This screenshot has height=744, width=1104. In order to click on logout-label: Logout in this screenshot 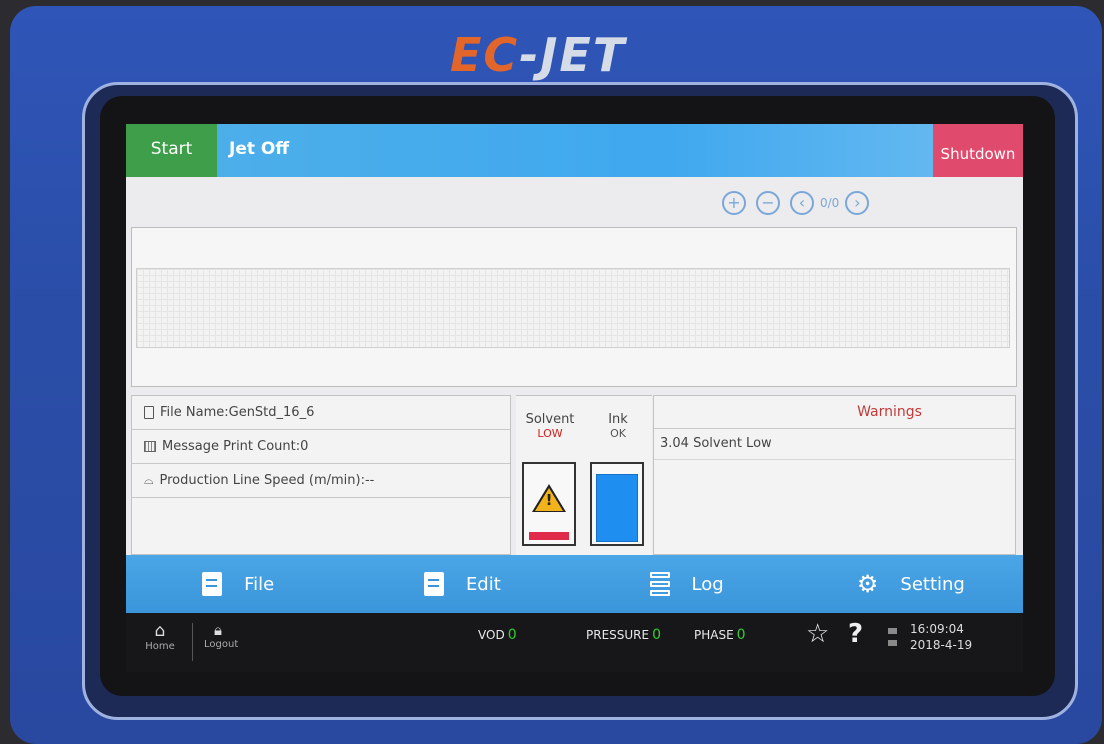, I will do `click(221, 644)`.